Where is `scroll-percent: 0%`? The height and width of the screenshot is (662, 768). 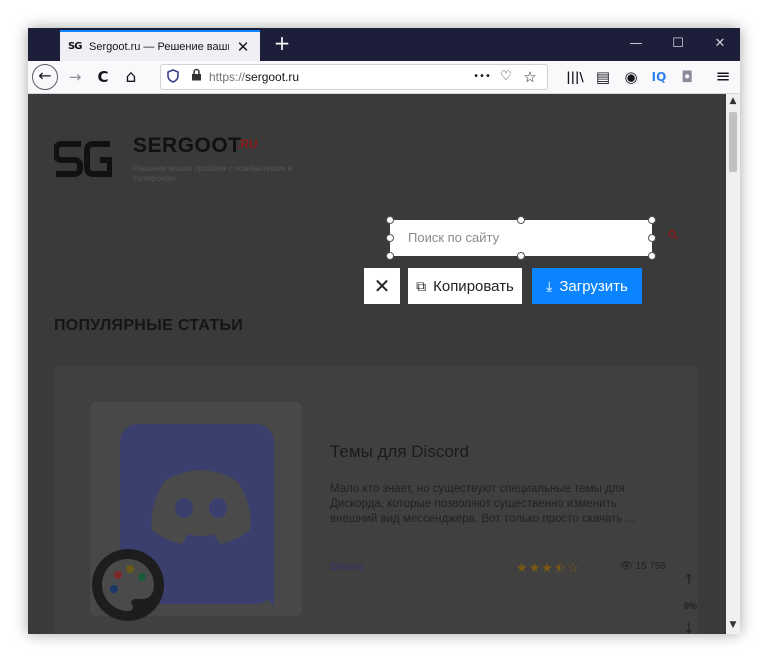
scroll-percent: 0% is located at coordinates (691, 606).